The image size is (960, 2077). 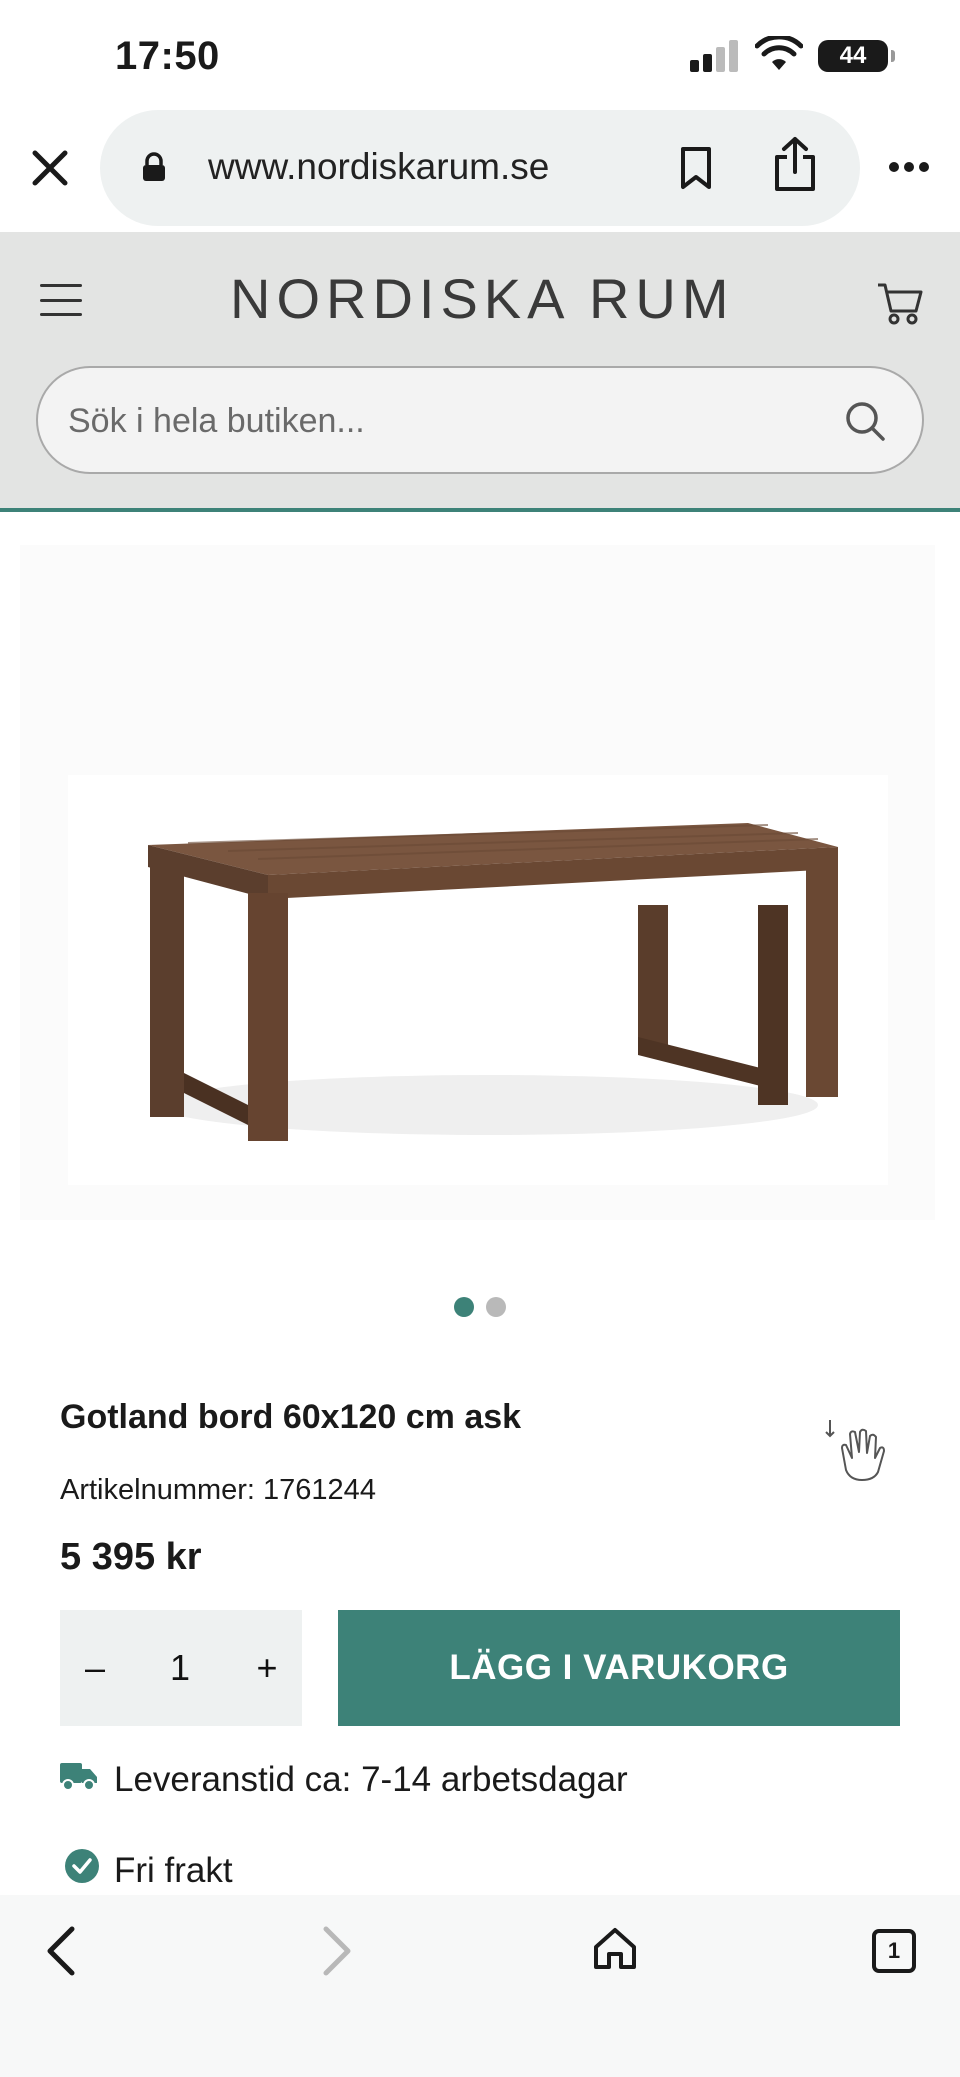 I want to click on lock-icon, so click(x=154, y=169).